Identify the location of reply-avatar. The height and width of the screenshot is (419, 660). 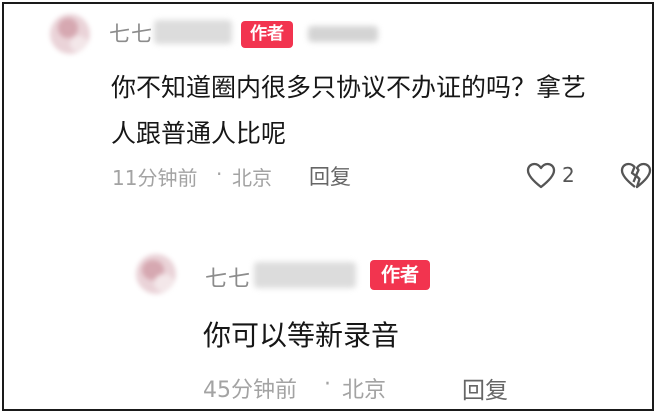
(156, 274).